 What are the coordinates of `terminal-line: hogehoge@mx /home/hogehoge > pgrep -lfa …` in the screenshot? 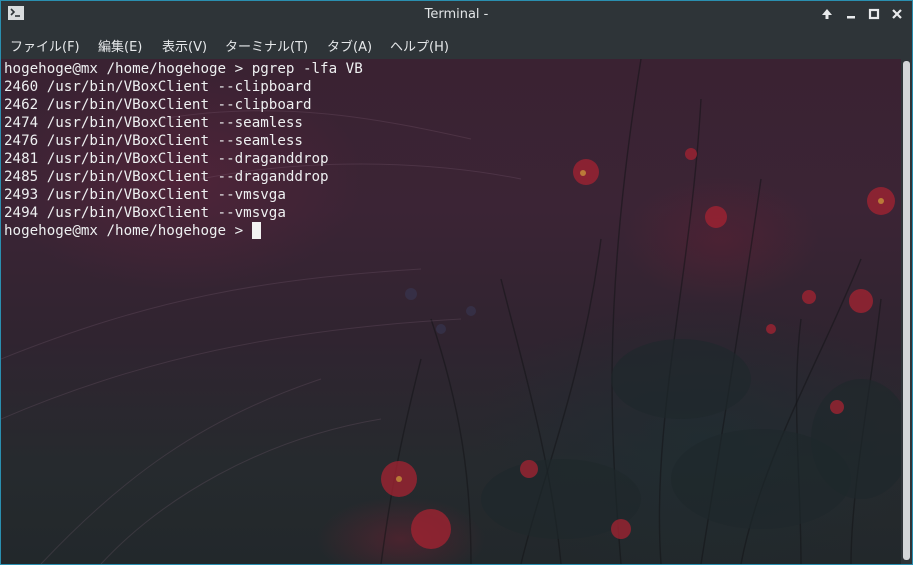 It's located at (183, 69).